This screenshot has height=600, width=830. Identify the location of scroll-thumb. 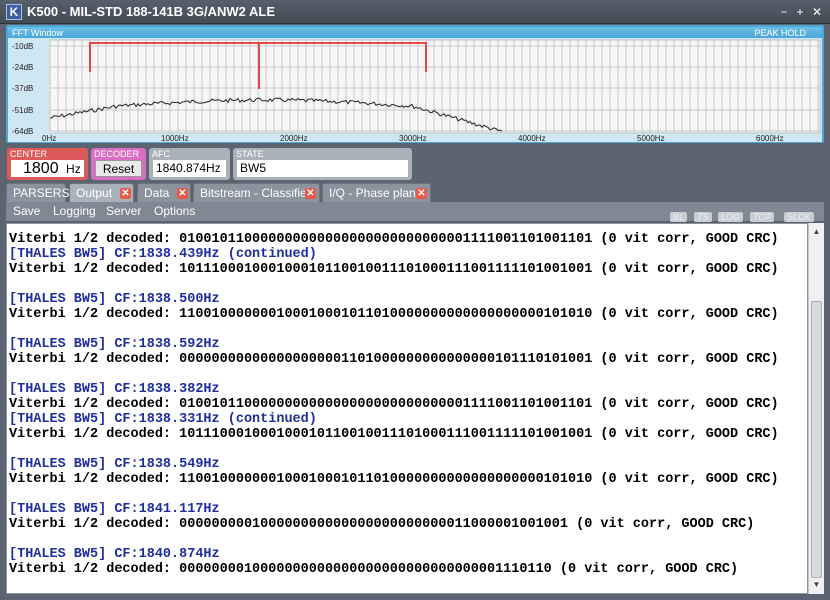
(816, 439).